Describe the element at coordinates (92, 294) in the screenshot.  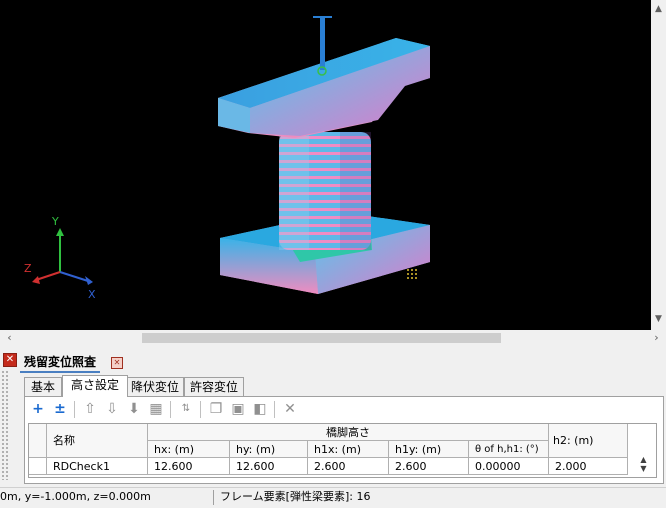
I see `axis-x-label: X` at that location.